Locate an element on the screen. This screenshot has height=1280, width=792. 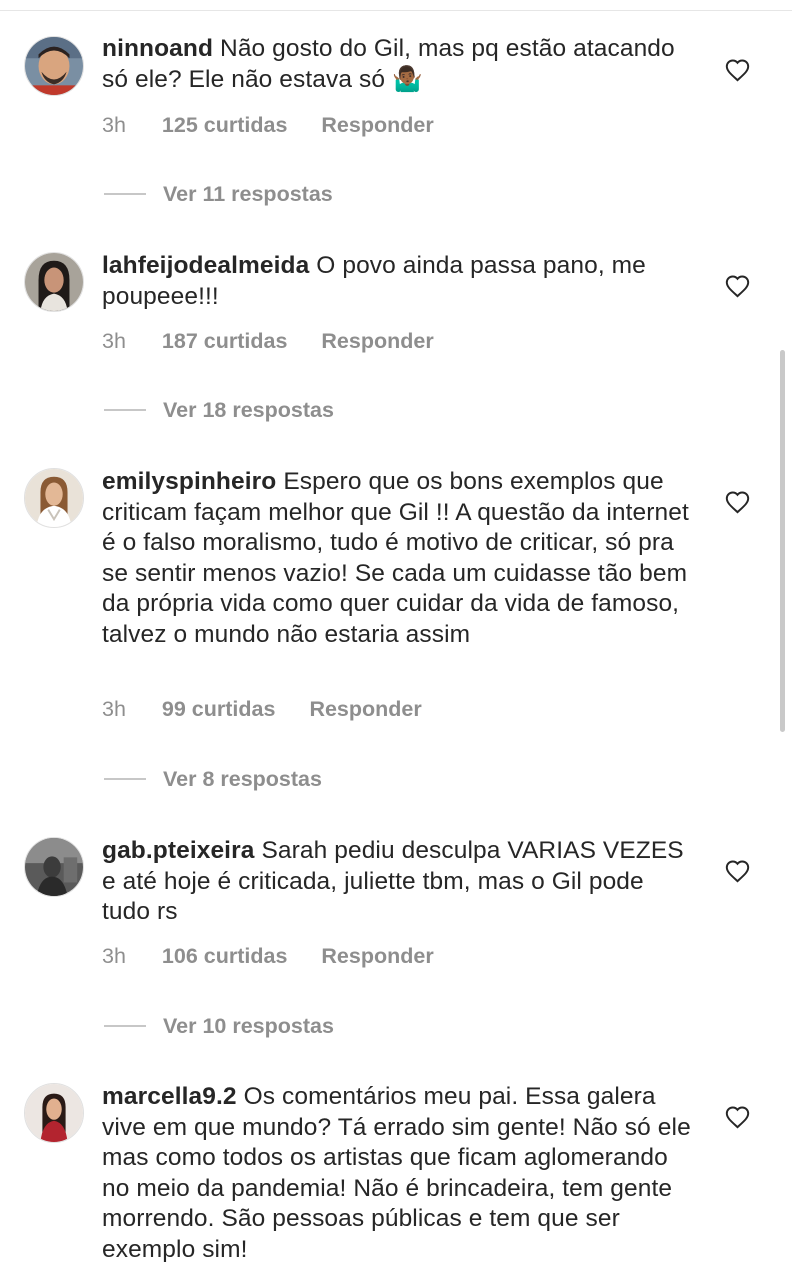
comment-likes: 187 curtidas is located at coordinates (224, 341).